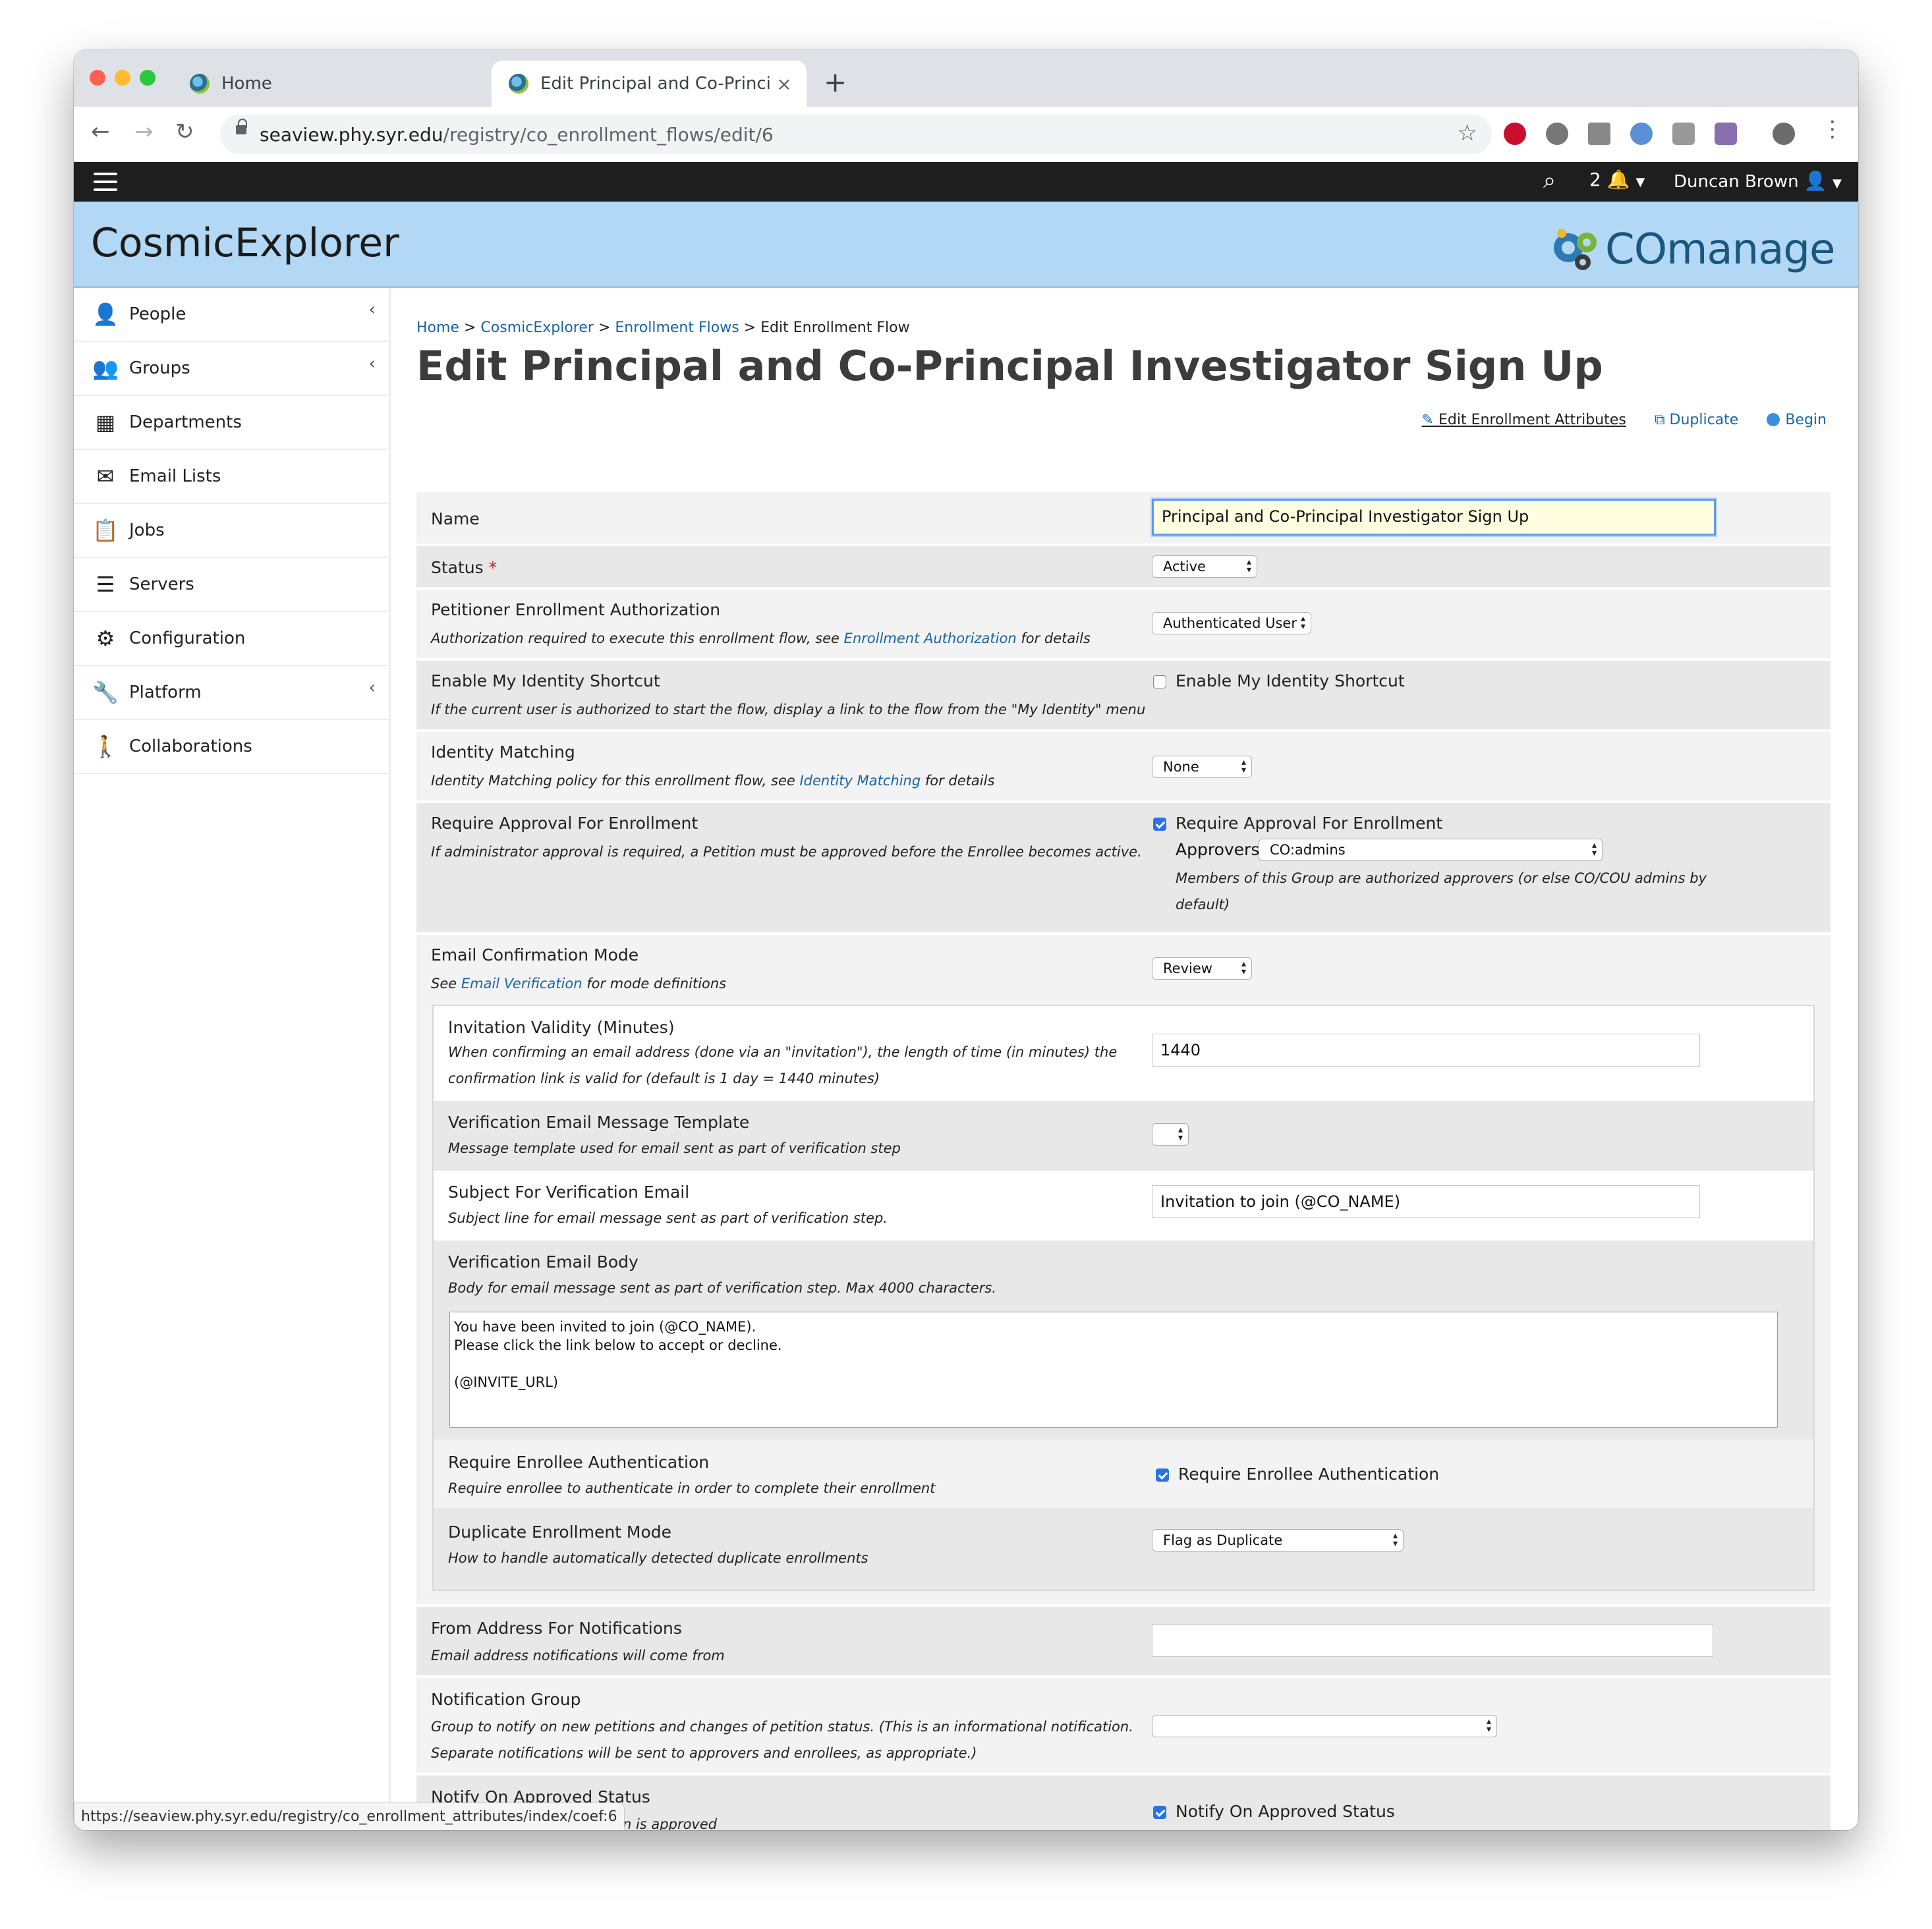  I want to click on breadcrumb-flows: Enrollment Flows, so click(677, 328).